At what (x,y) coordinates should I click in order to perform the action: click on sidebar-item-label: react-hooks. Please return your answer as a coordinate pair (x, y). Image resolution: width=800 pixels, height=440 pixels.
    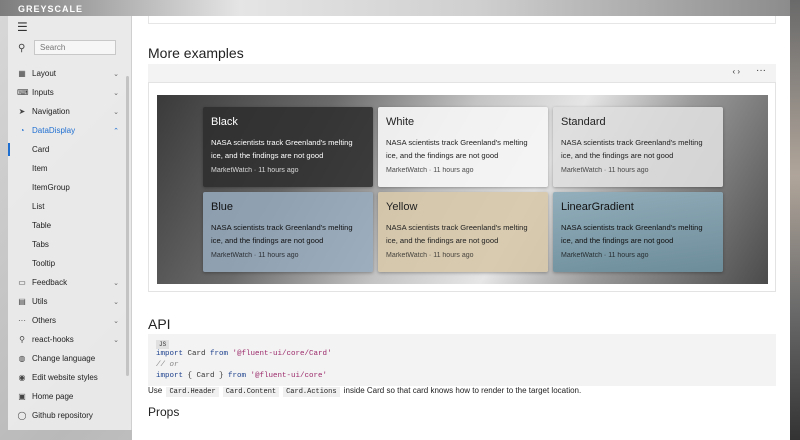
    Looking at the image, I should click on (53, 339).